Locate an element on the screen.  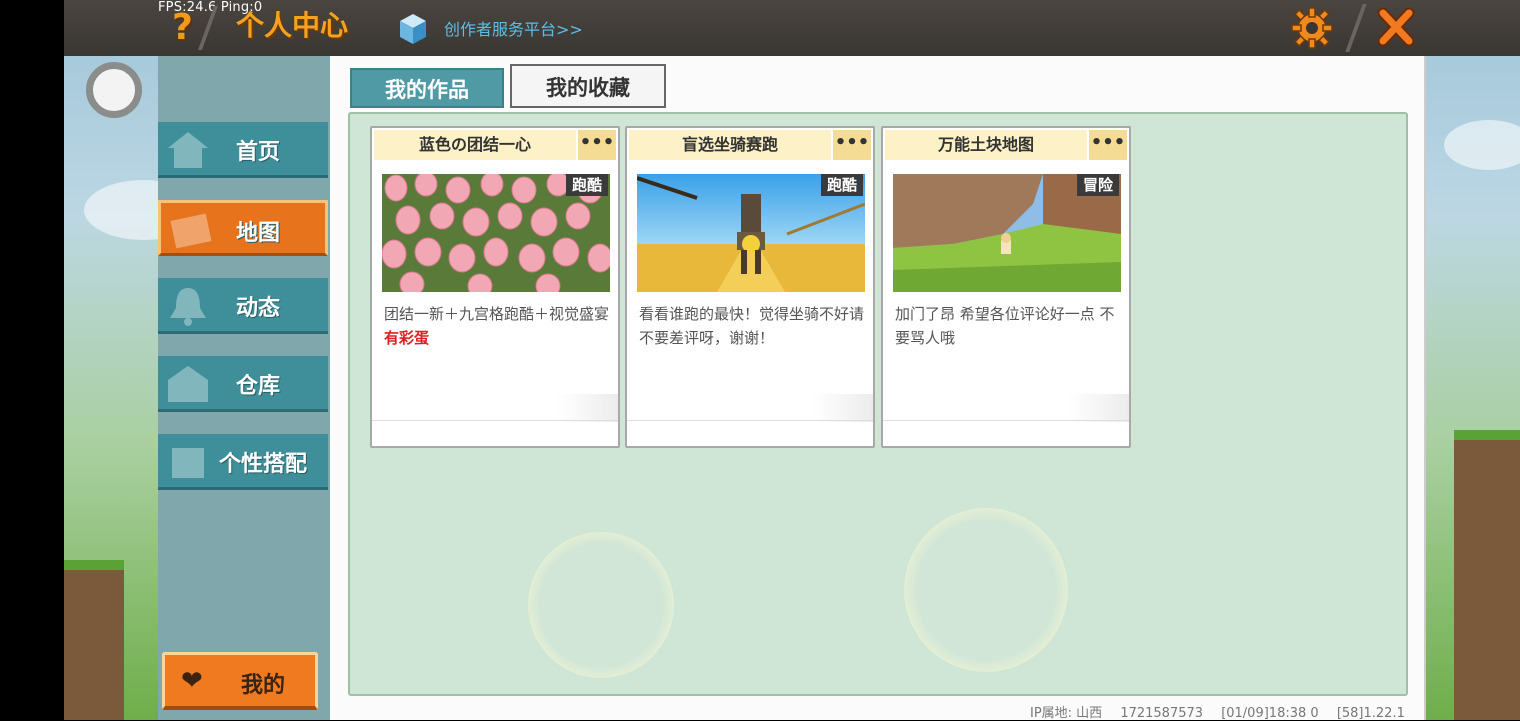
tab-my-favorites: 我的收藏 is located at coordinates (588, 86).